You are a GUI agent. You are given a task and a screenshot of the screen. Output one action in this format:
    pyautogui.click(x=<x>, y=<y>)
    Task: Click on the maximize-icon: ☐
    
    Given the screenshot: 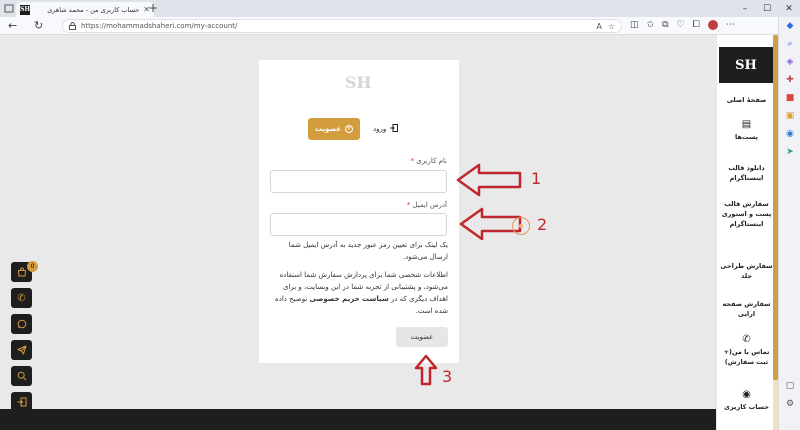 What is the action you would take?
    pyautogui.click(x=767, y=8)
    